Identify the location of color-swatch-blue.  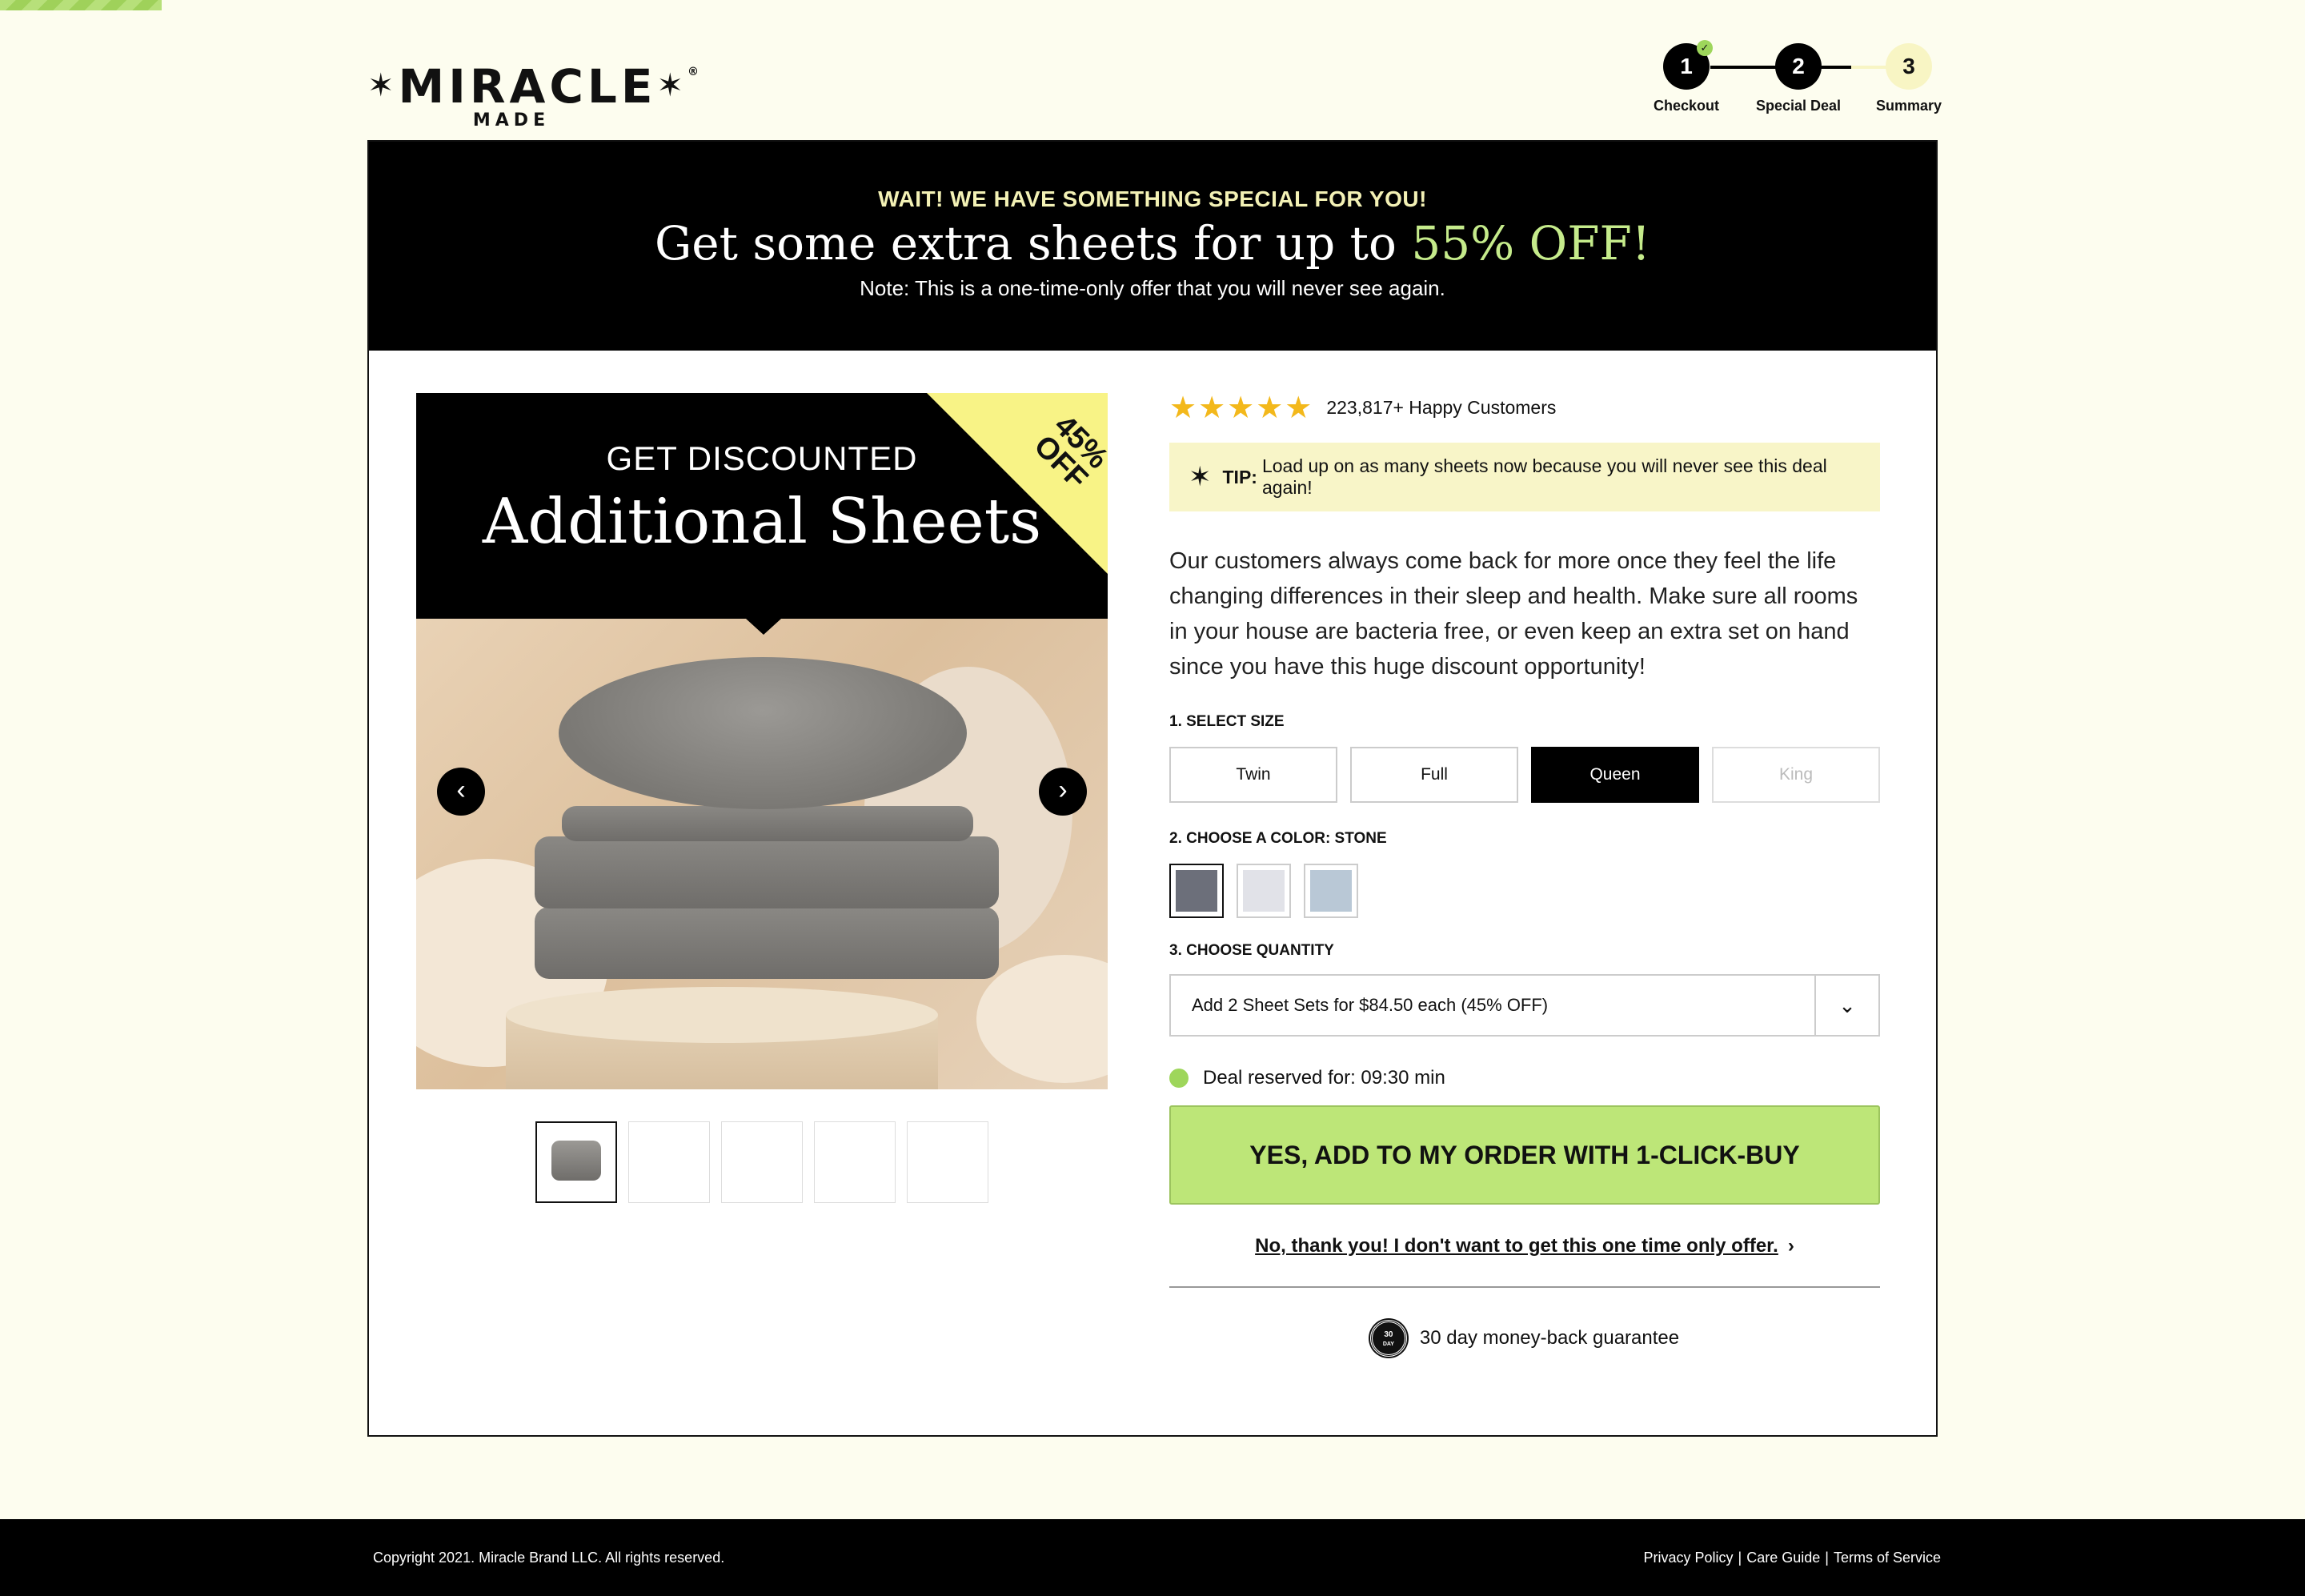
(1331, 891).